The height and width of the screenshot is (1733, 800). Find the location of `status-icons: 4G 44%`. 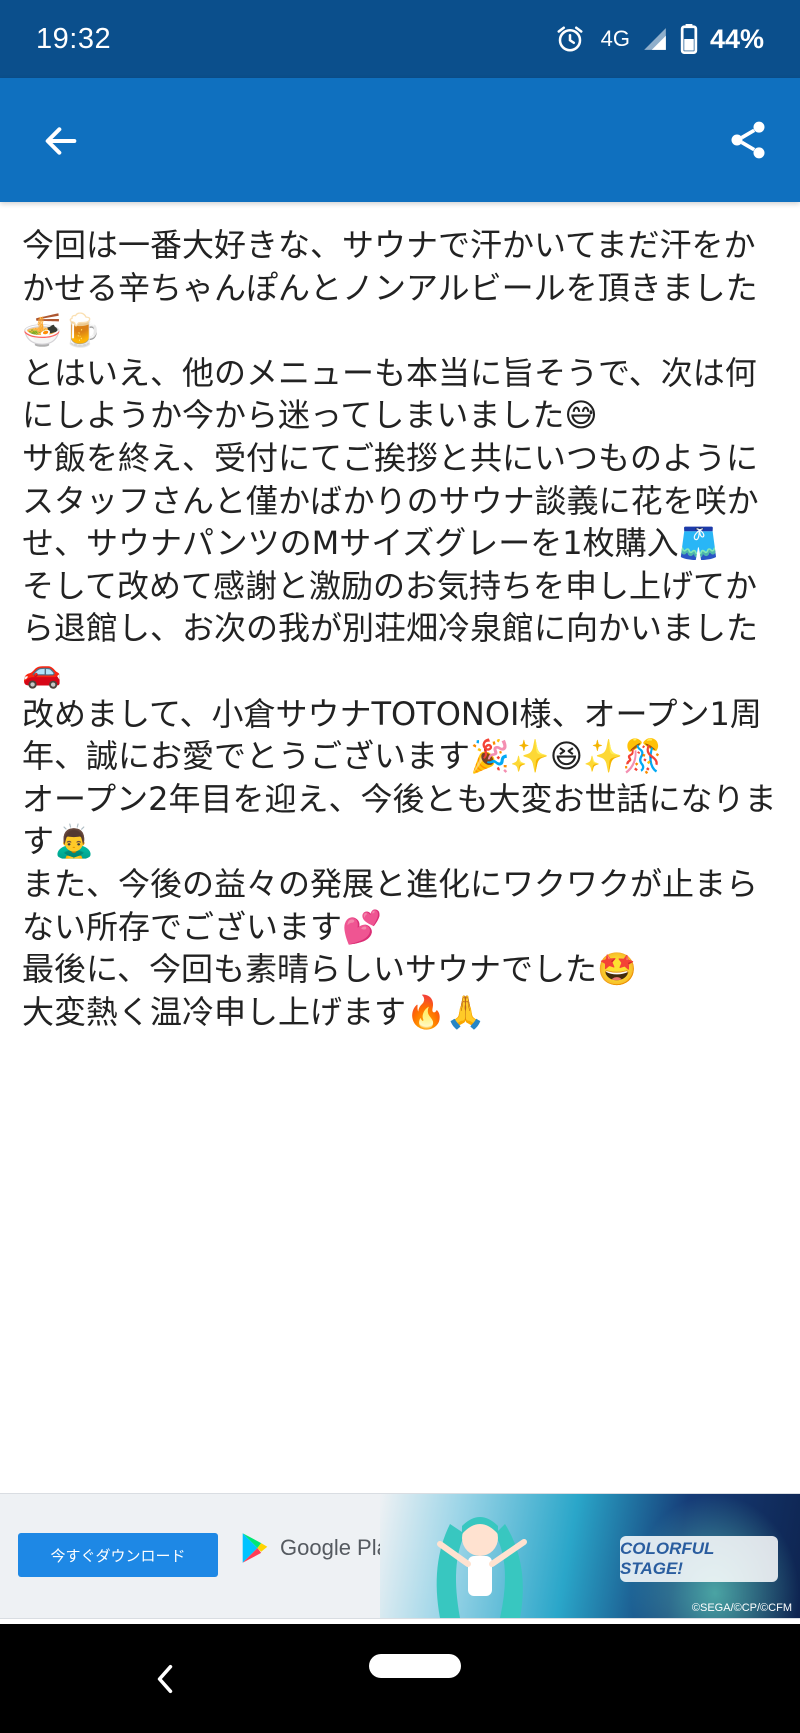

status-icons: 4G 44% is located at coordinates (659, 39).